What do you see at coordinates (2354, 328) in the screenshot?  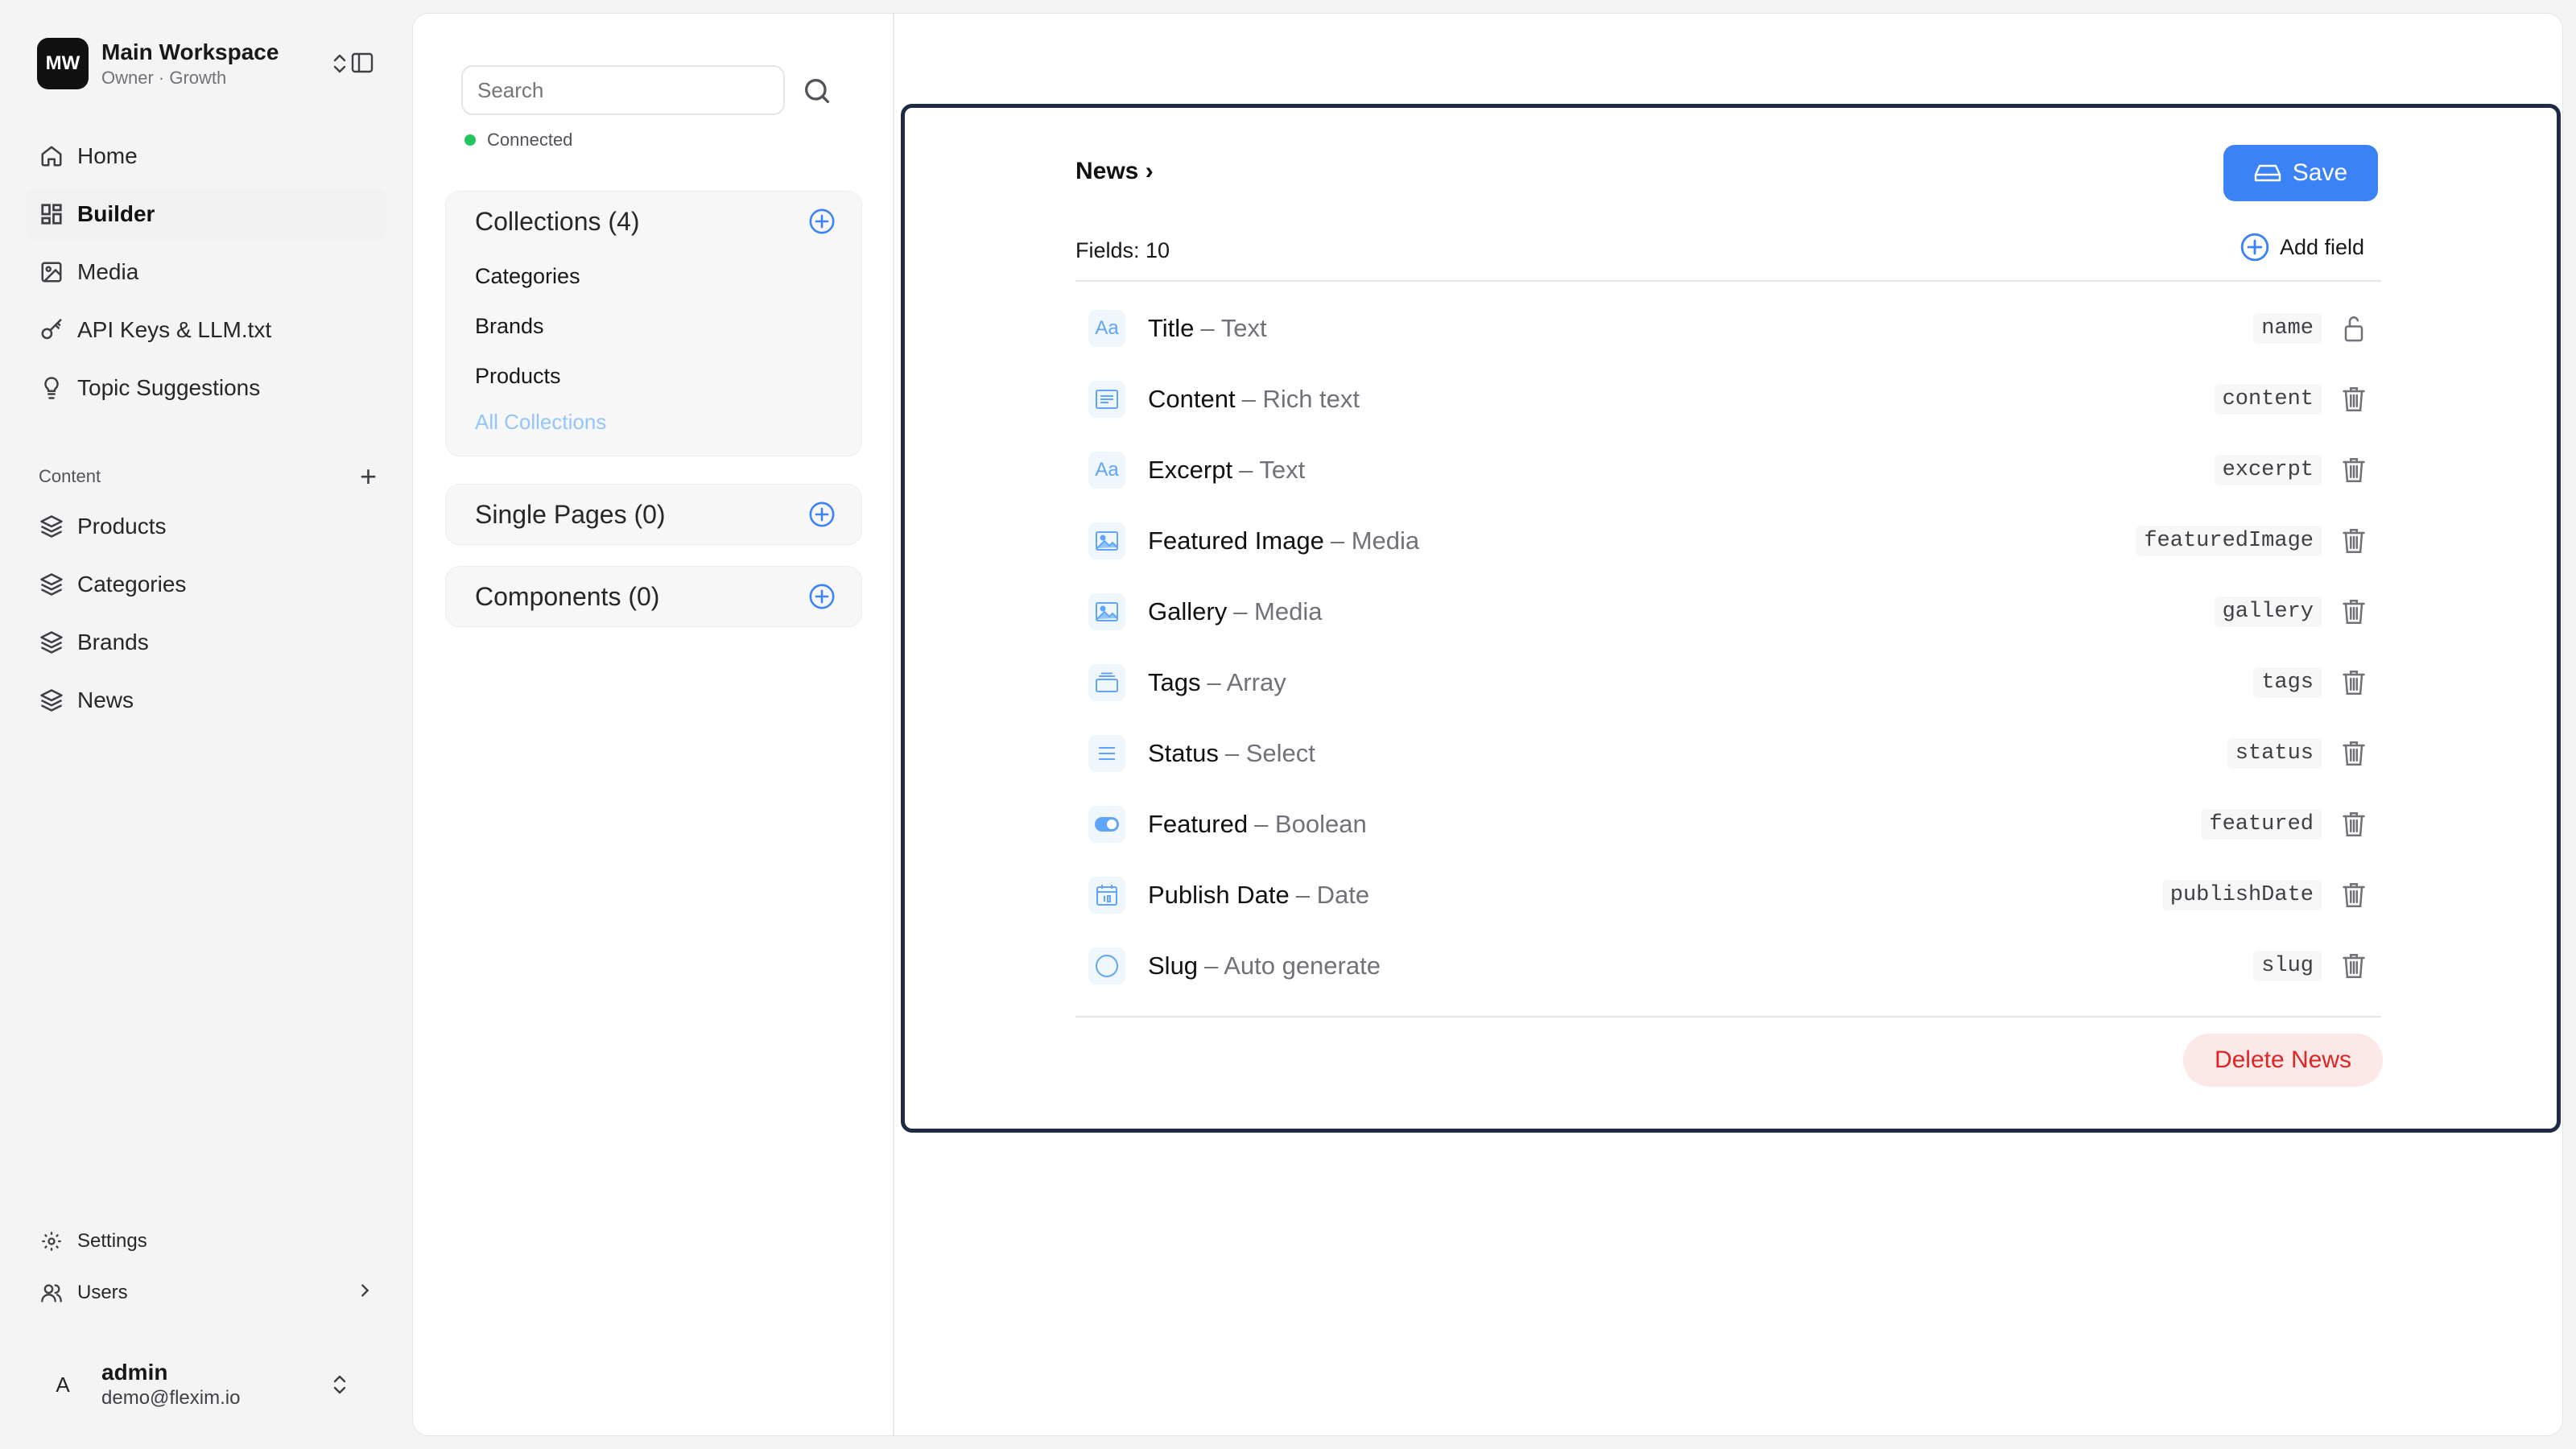 I see `lock-icon` at bounding box center [2354, 328].